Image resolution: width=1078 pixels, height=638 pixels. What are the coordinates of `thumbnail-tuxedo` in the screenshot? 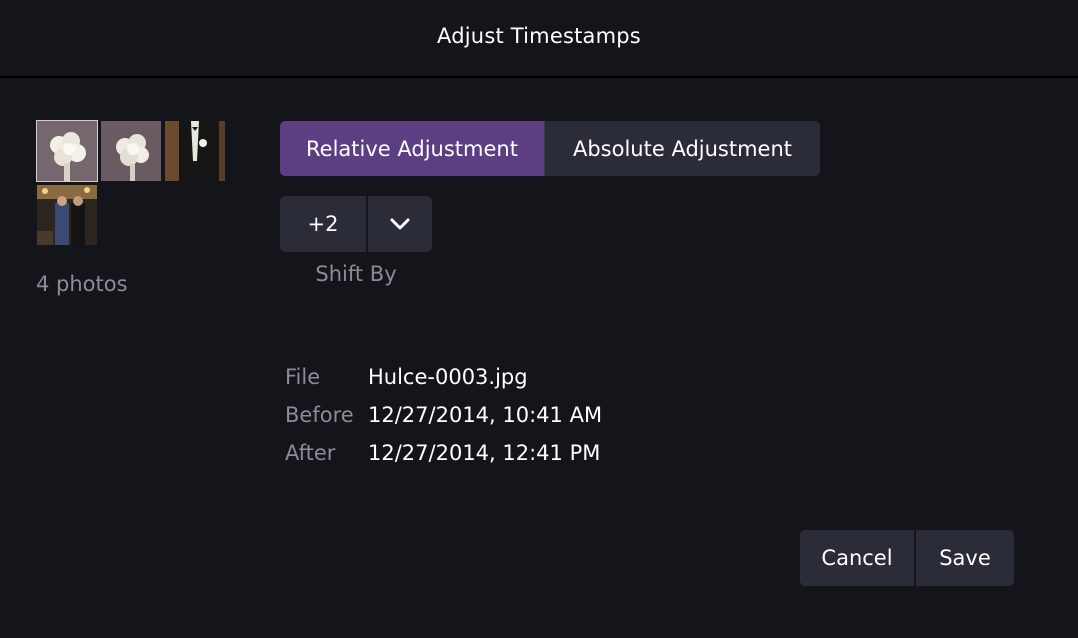 It's located at (195, 151).